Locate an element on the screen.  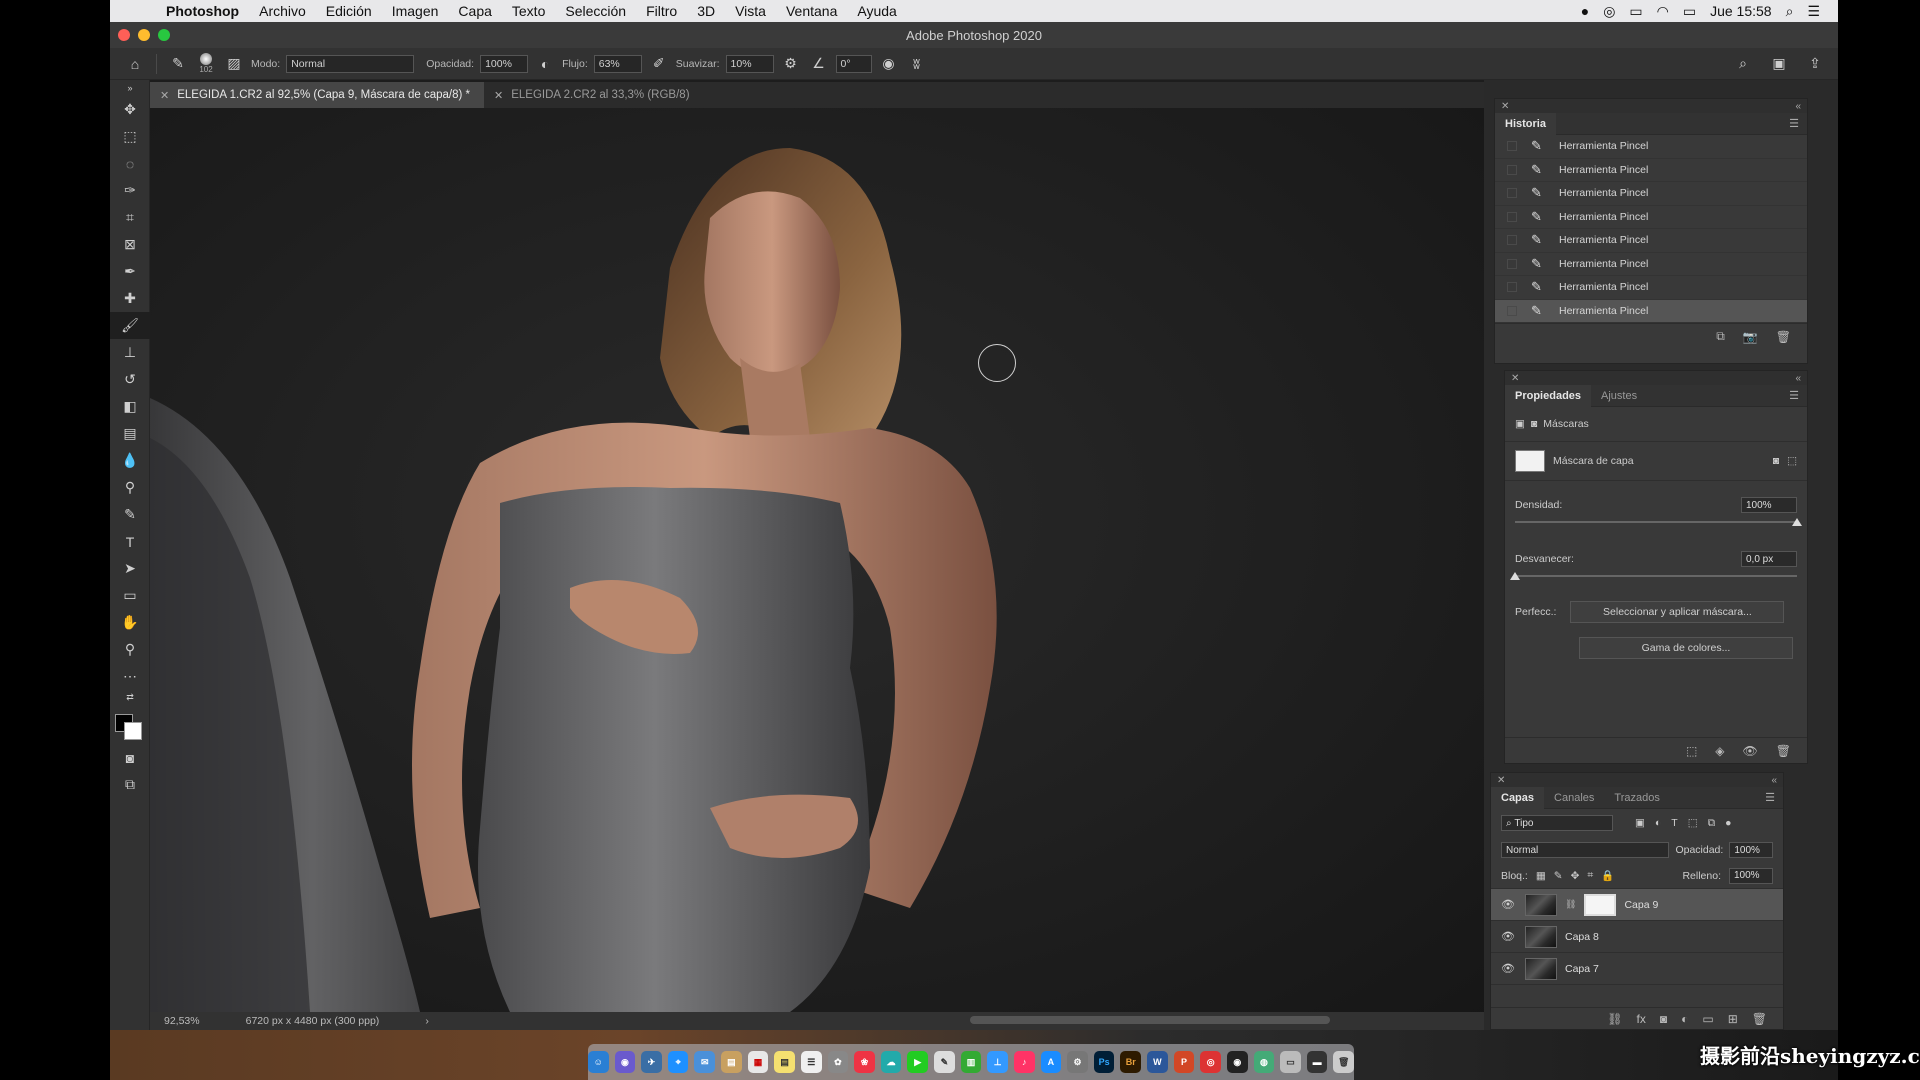
layer-name: Capa 8 is located at coordinates (1582, 937).